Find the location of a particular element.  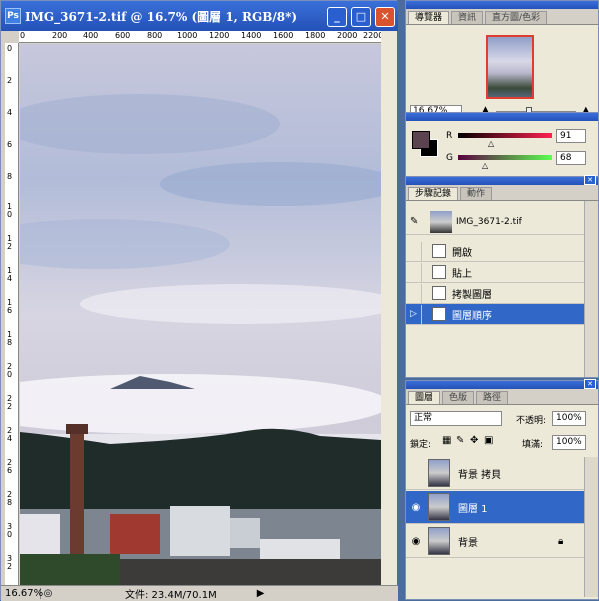

history-item: 開啟 is located at coordinates (496, 251).